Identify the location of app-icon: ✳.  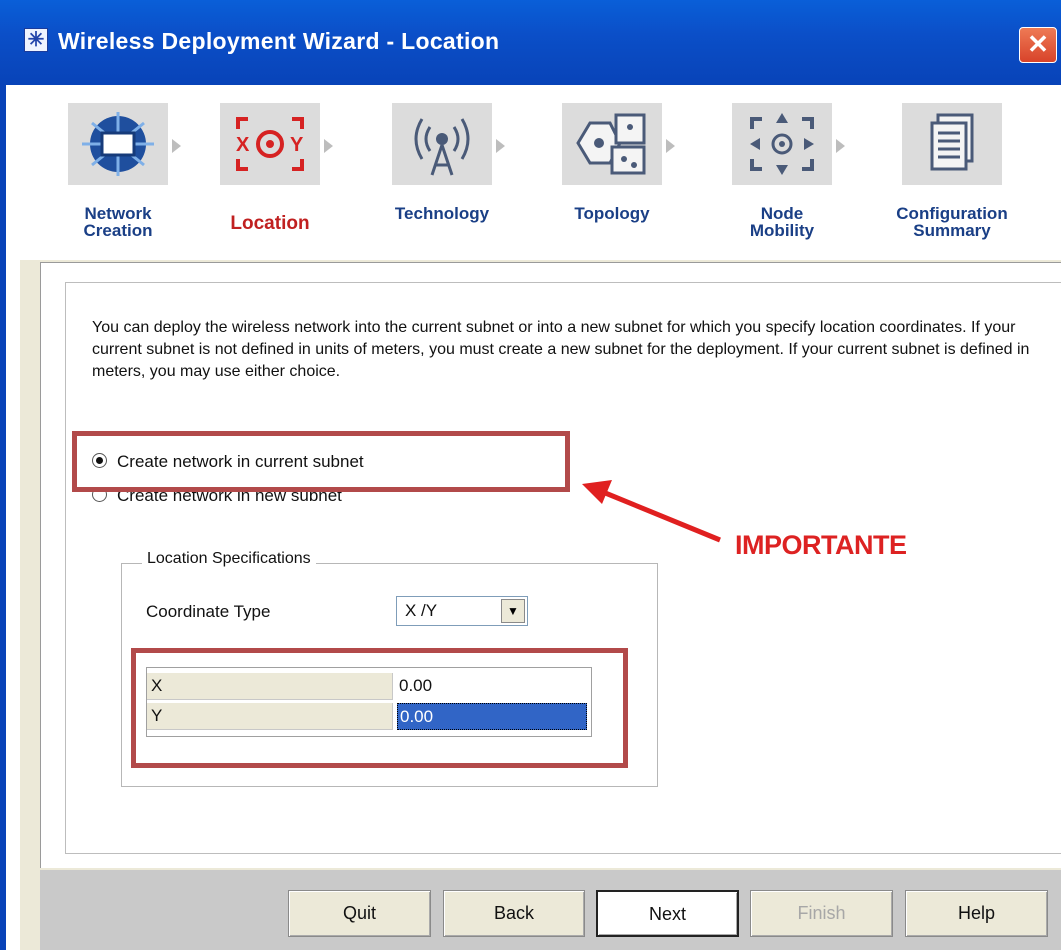
(36, 40).